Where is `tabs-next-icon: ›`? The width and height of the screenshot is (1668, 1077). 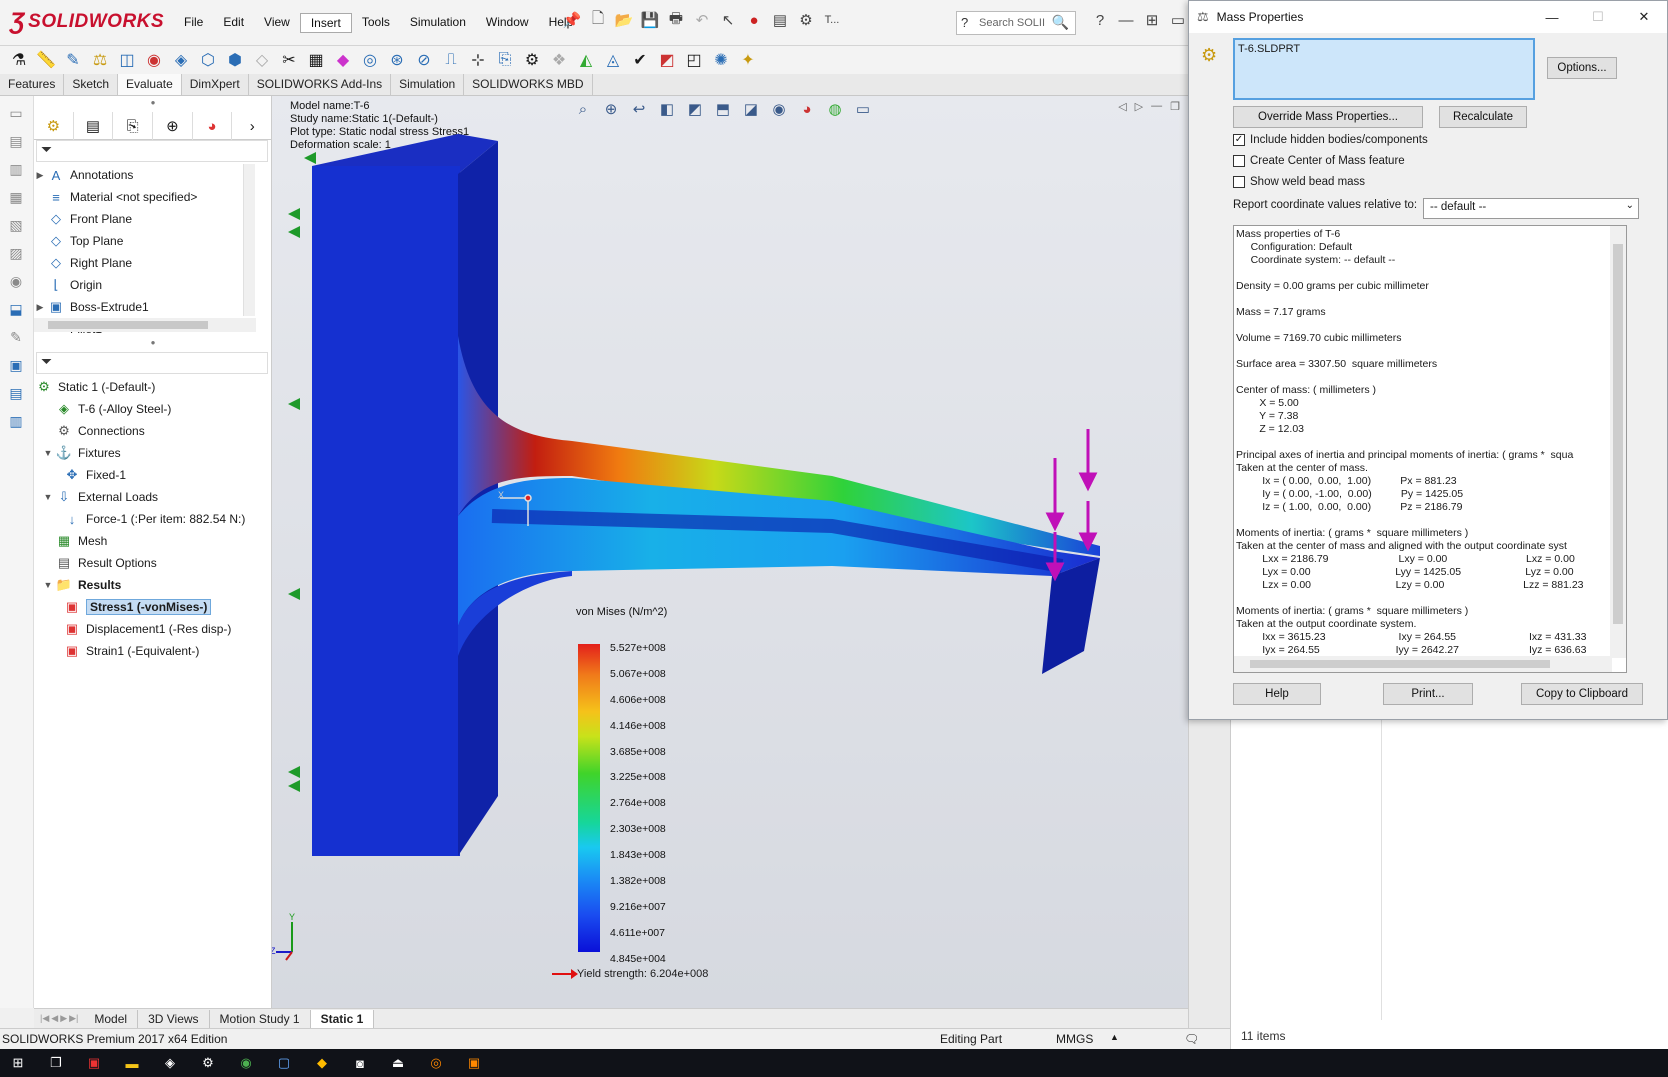 tabs-next-icon: › is located at coordinates (252, 126).